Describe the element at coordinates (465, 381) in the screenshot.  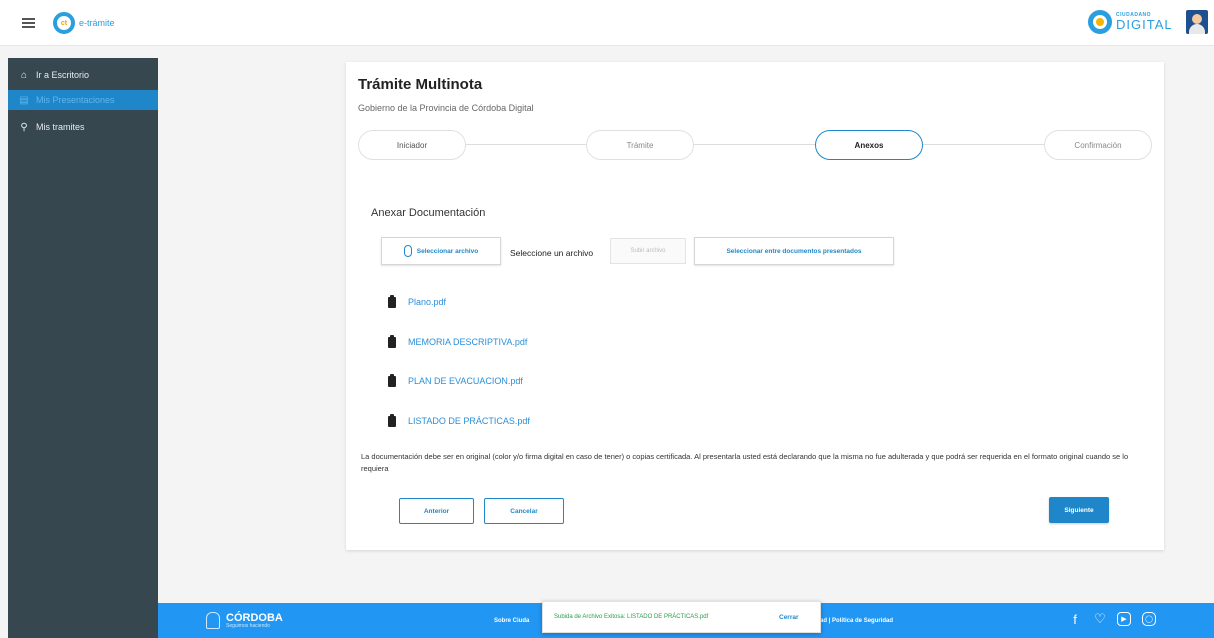
I see `file-link: PLAN DE EVACUACION.pdf` at that location.